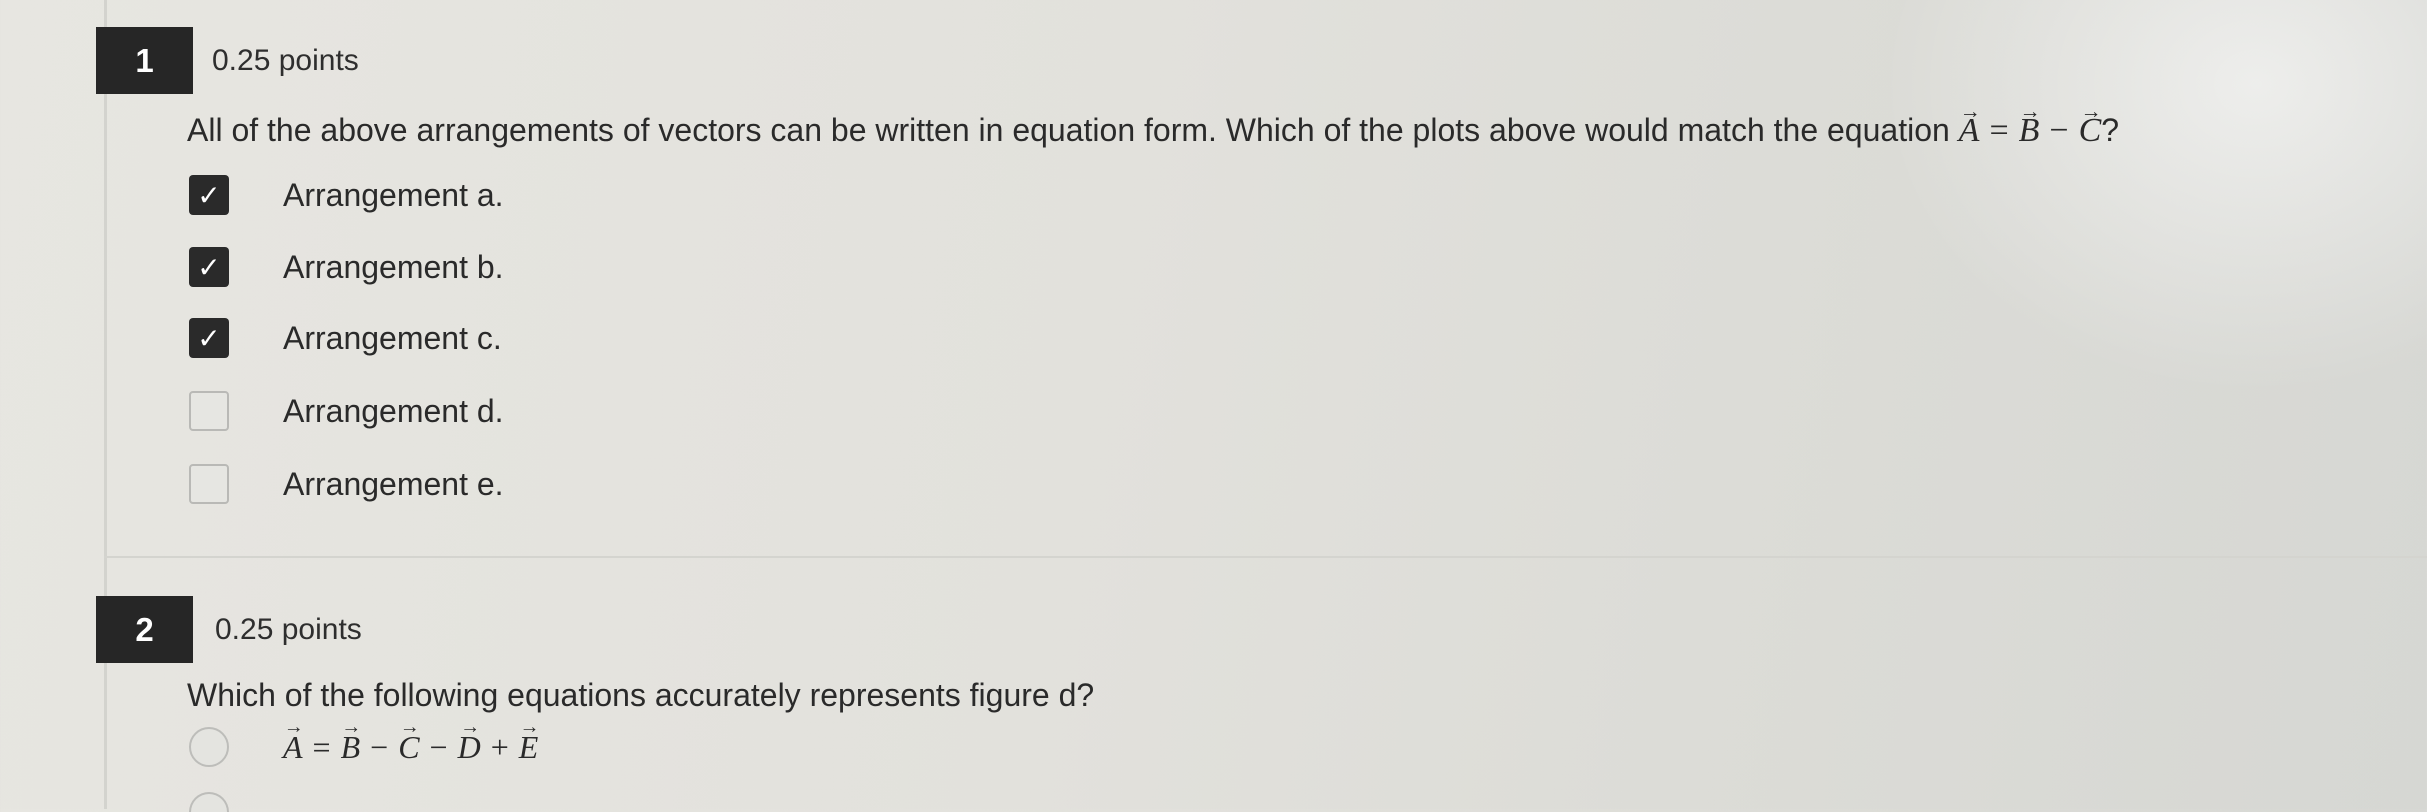 The height and width of the screenshot is (812, 2427). I want to click on option-equation: A=B−C−D+E, so click(410, 747).